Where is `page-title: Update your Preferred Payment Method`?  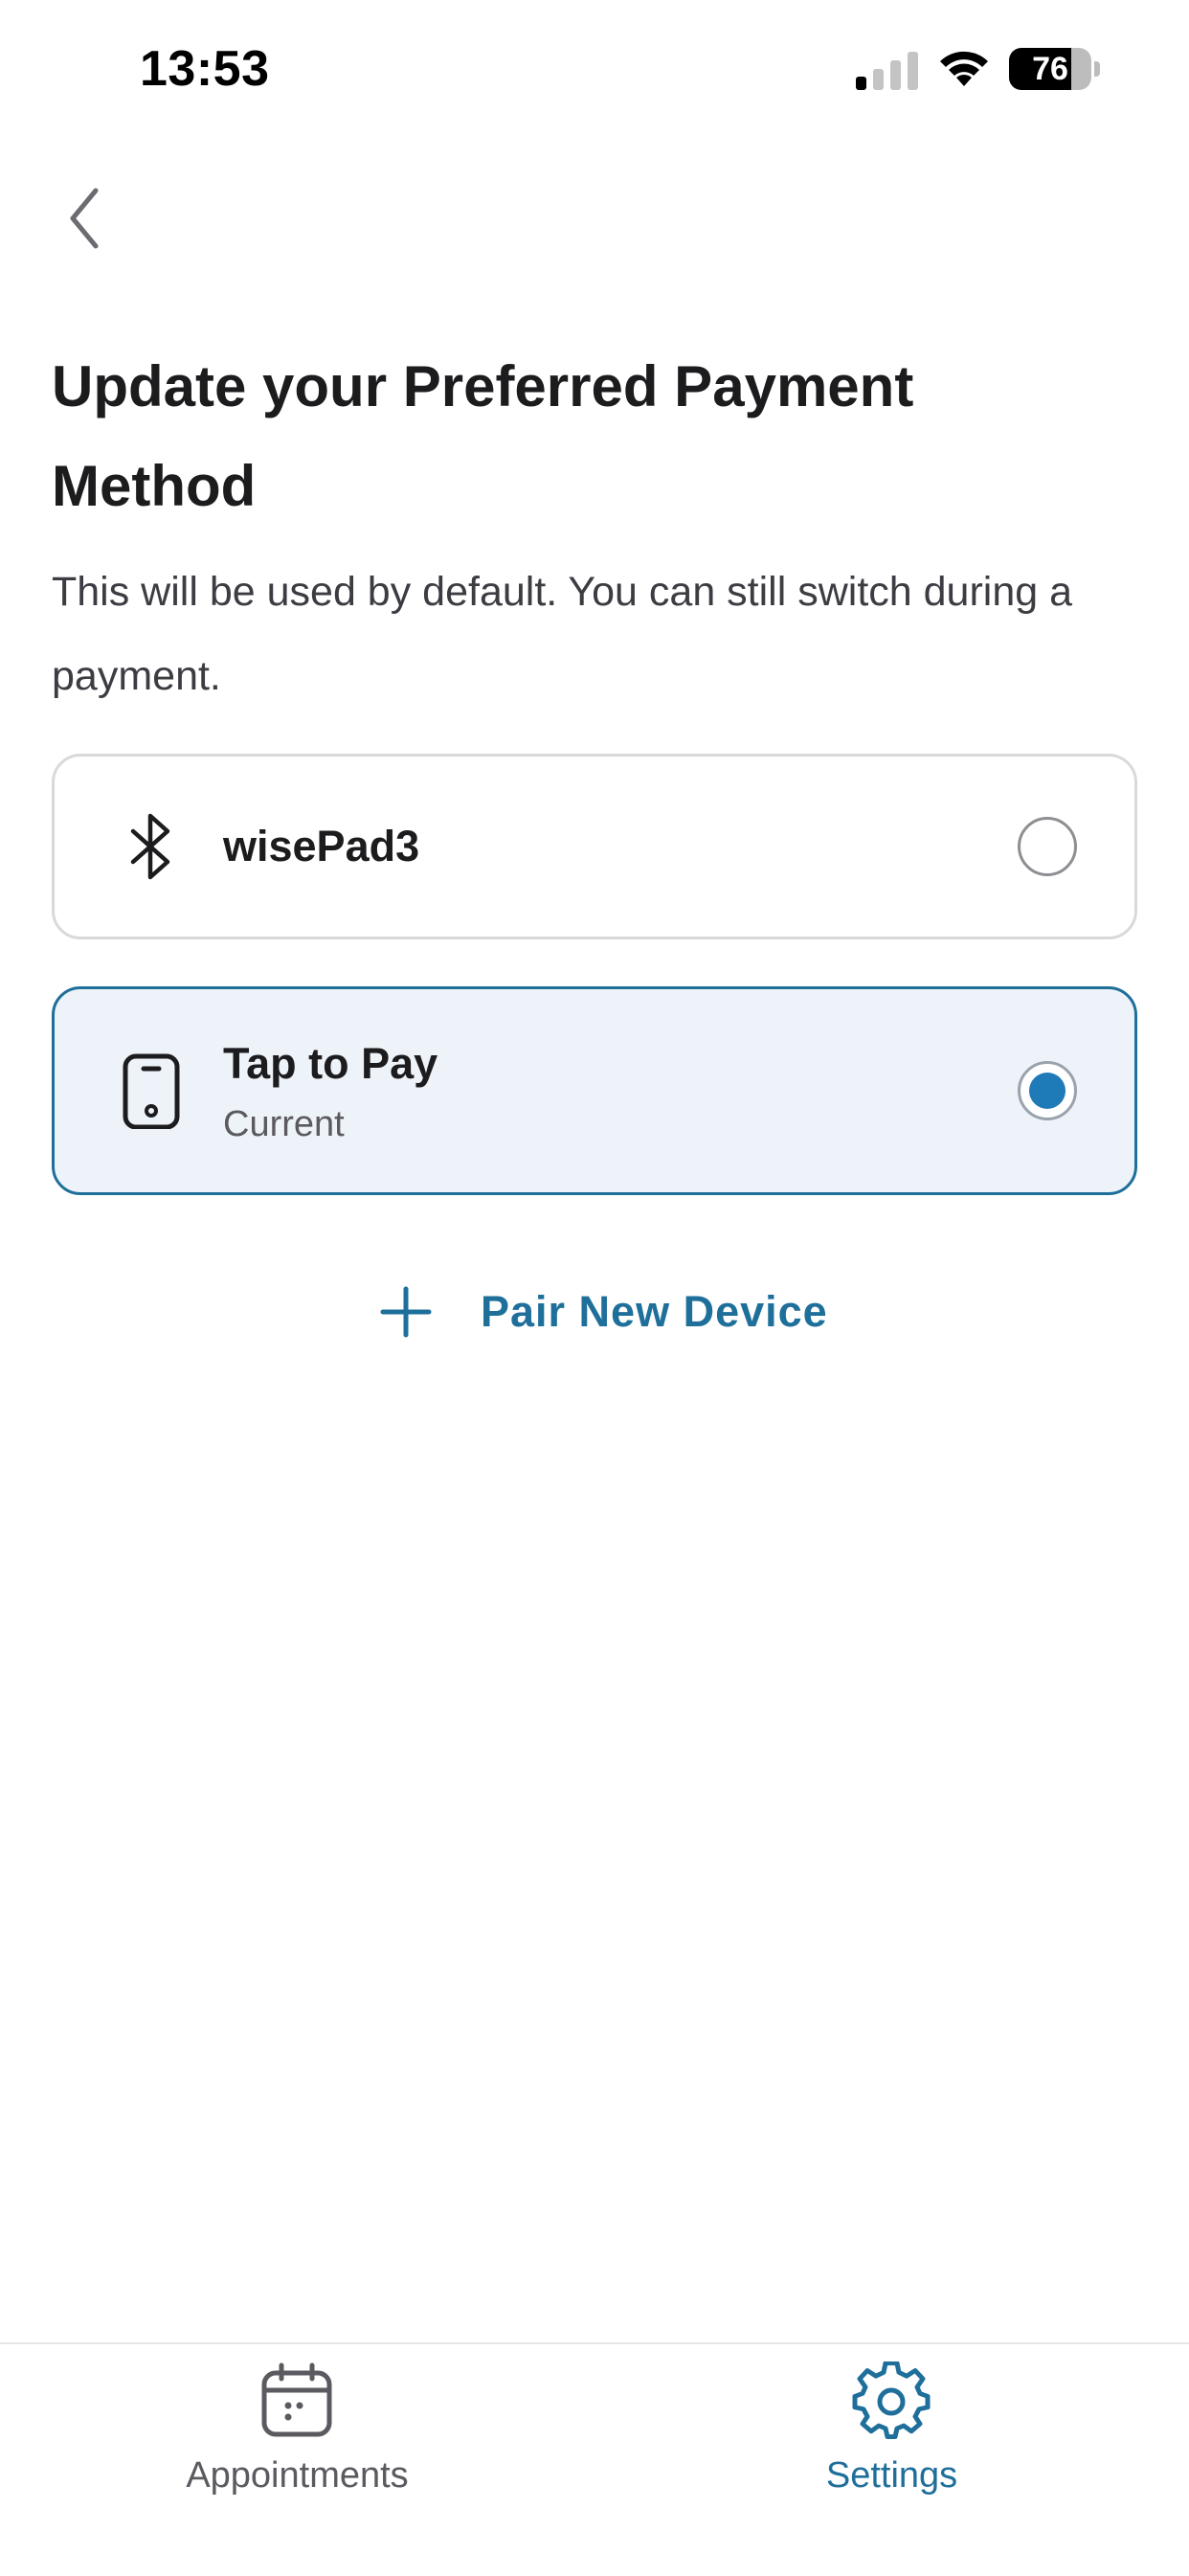 page-title: Update your Preferred Payment Method is located at coordinates (483, 436).